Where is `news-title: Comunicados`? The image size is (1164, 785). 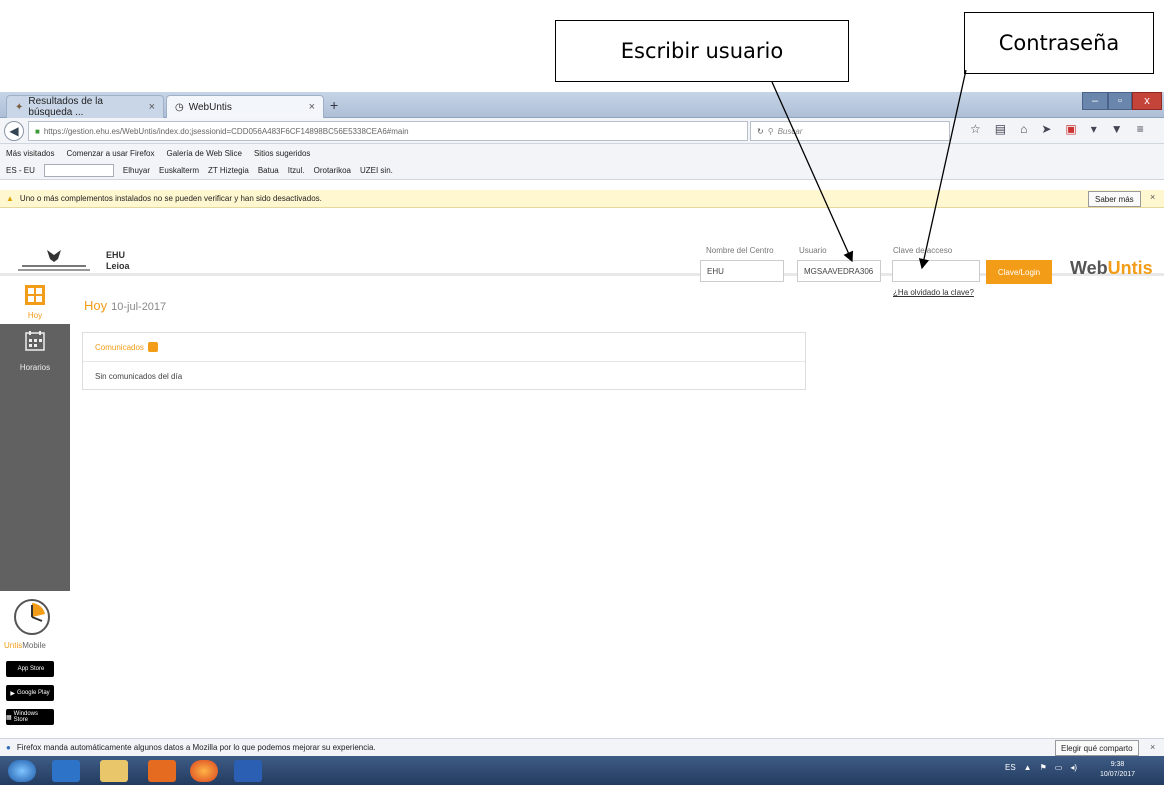
news-title: Comunicados is located at coordinates (119, 347).